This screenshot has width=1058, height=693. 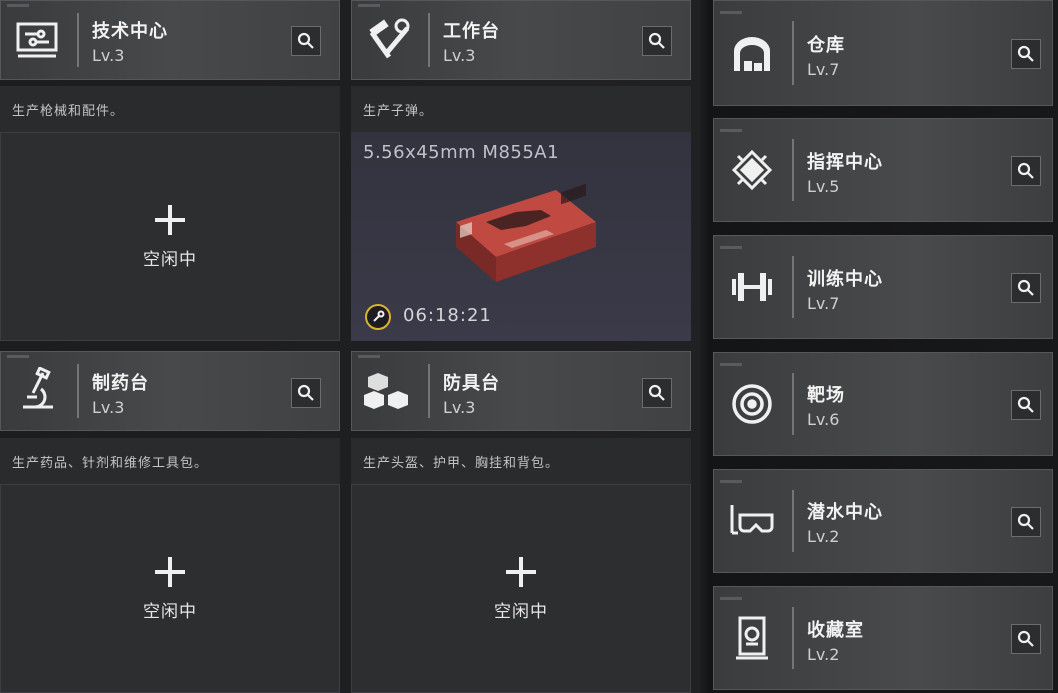 I want to click on target-icon, so click(x=752, y=404).